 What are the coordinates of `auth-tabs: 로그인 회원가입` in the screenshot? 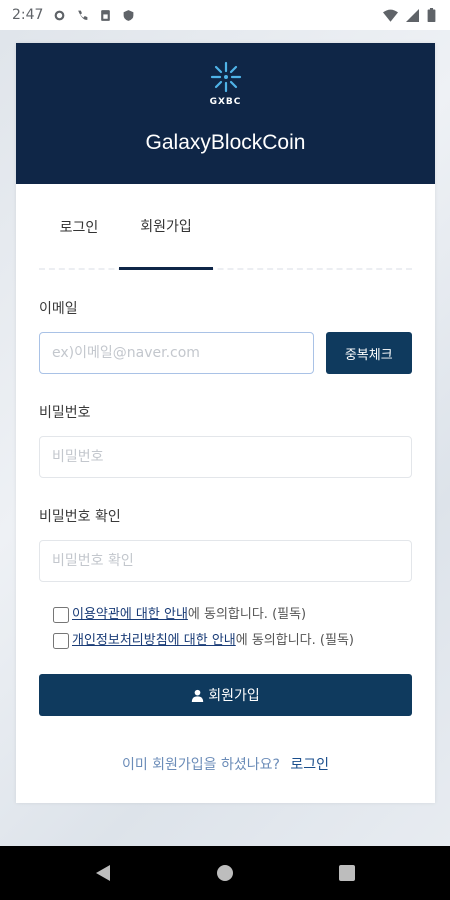 It's located at (225, 227).